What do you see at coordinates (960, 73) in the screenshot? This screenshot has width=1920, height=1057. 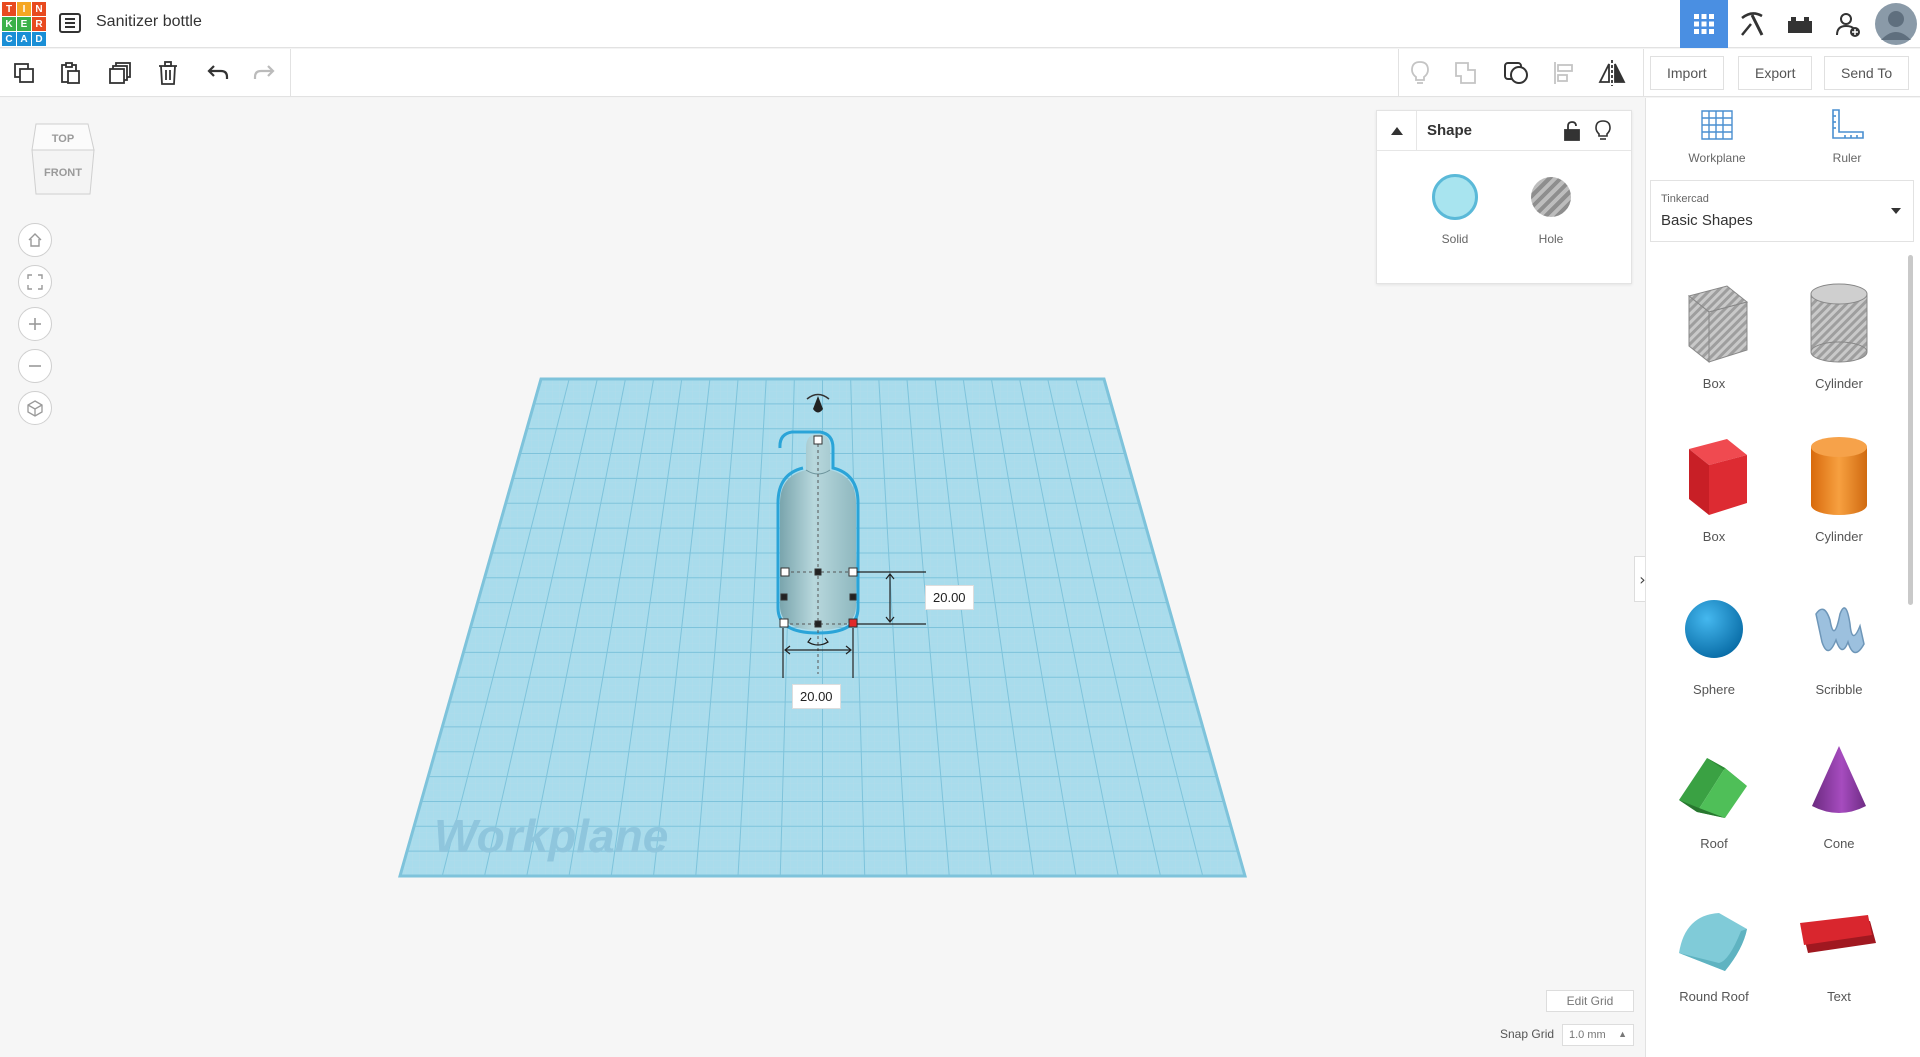 I see `edit-toolbar: Import Export Send To` at bounding box center [960, 73].